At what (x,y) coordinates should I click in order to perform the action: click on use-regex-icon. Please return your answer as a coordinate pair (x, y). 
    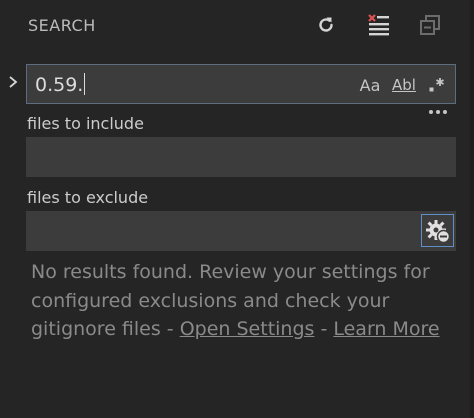
    Looking at the image, I should click on (437, 85).